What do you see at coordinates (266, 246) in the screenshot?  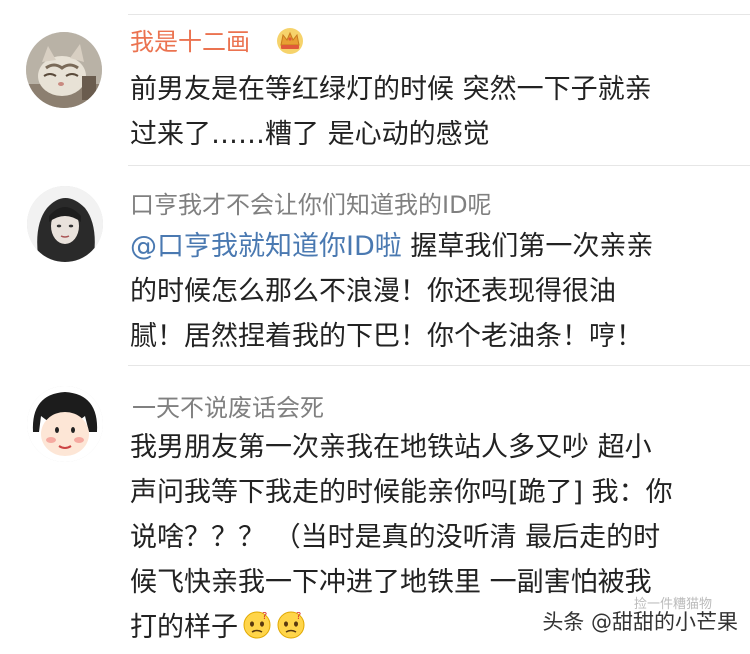 I see `mention-link: @口亨我就知道你ID啦` at bounding box center [266, 246].